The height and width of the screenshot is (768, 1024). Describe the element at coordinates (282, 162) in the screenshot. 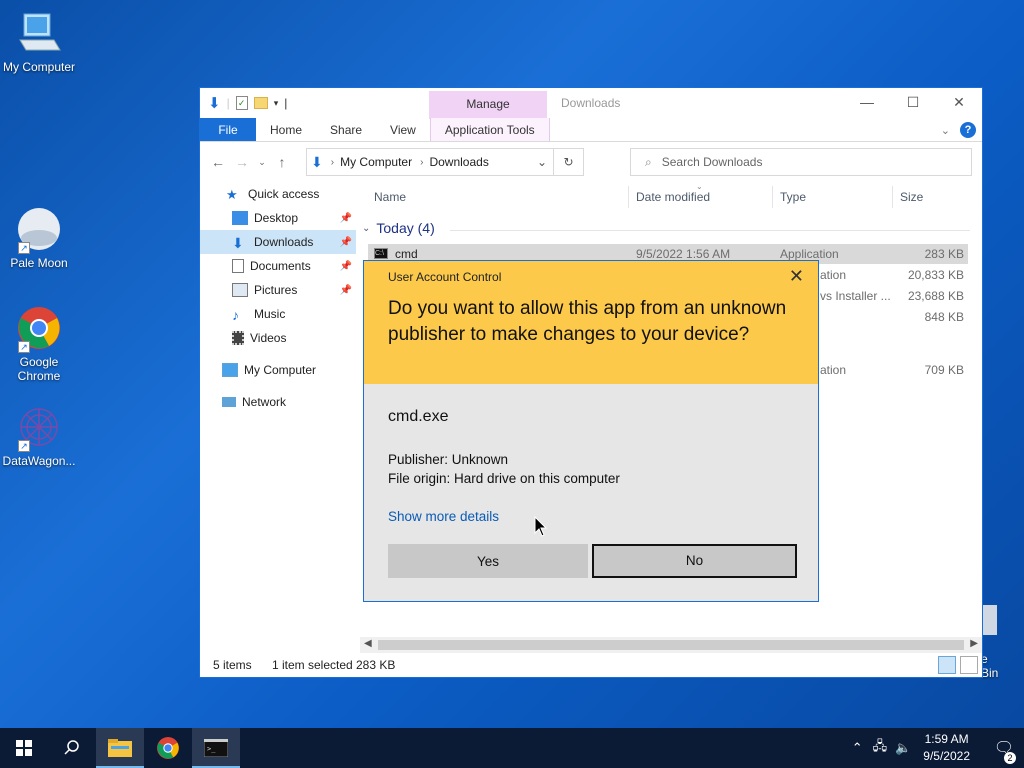

I see `up-button: ↑` at that location.